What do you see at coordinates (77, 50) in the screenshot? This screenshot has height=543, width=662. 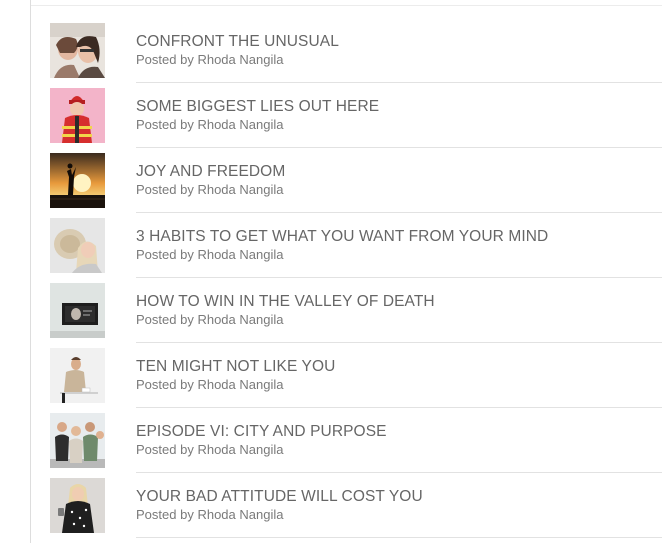 I see `two-women-photo-icon` at bounding box center [77, 50].